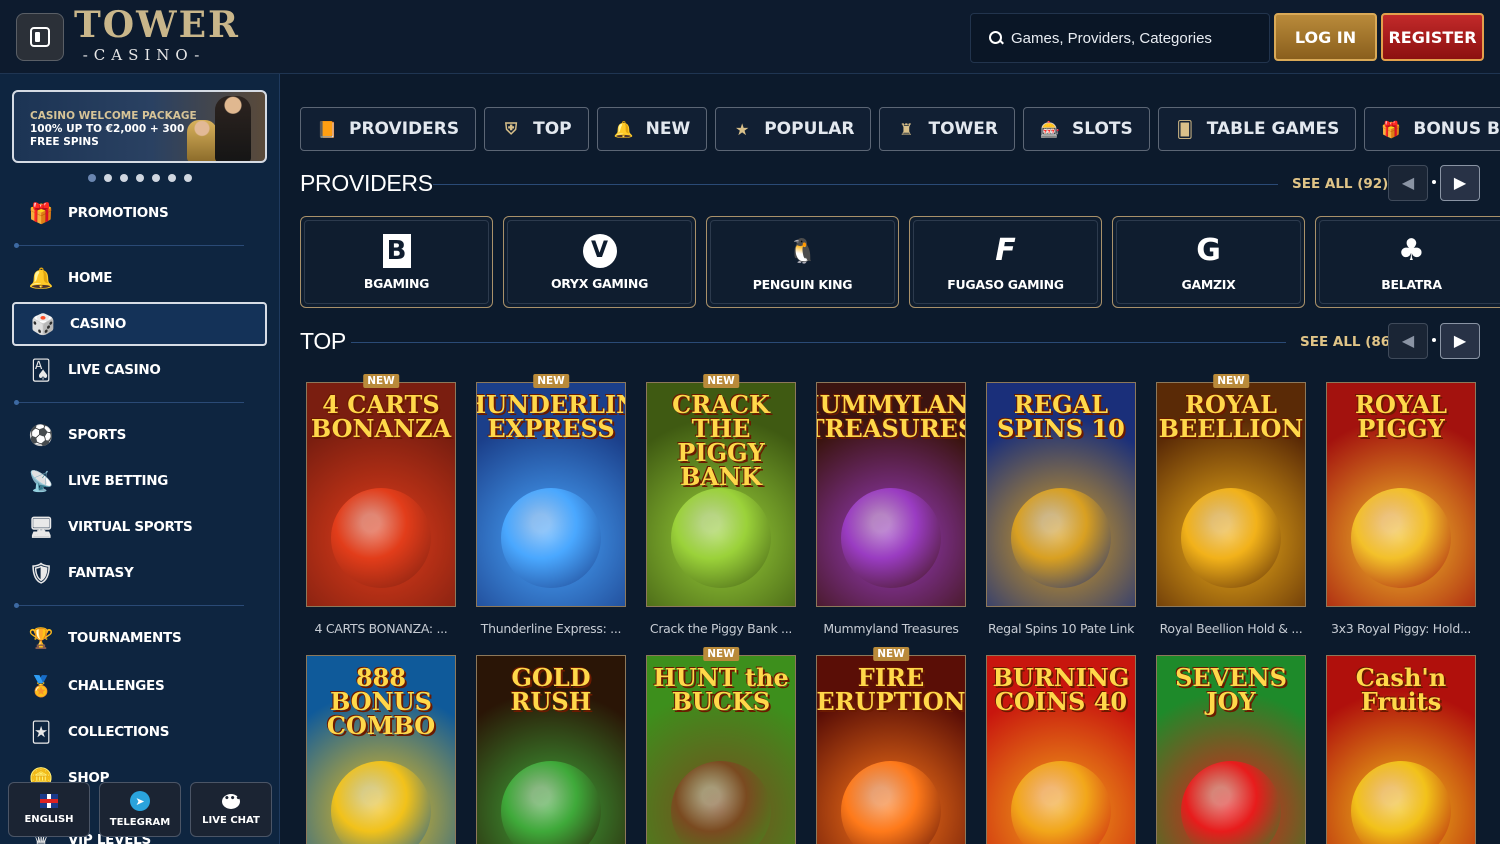  I want to click on providers-next-button: ▶, so click(1460, 183).